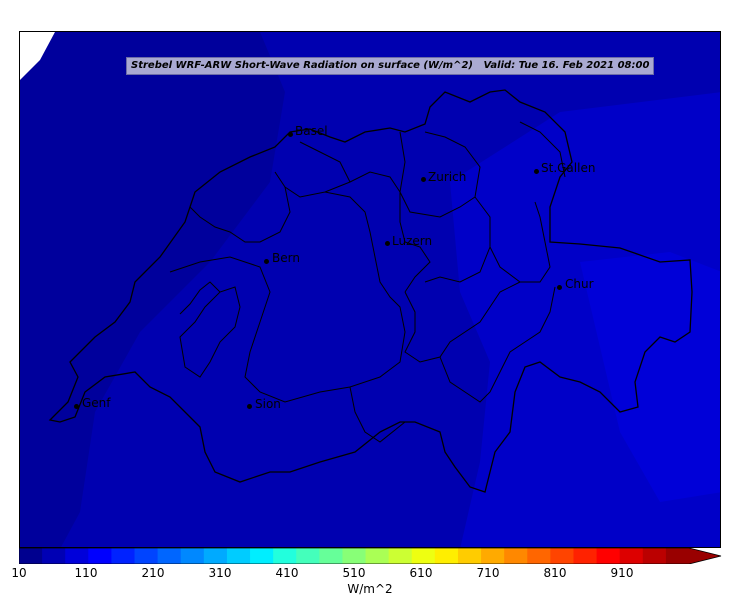  I want to click on city-label-chur: Chur, so click(579, 284).